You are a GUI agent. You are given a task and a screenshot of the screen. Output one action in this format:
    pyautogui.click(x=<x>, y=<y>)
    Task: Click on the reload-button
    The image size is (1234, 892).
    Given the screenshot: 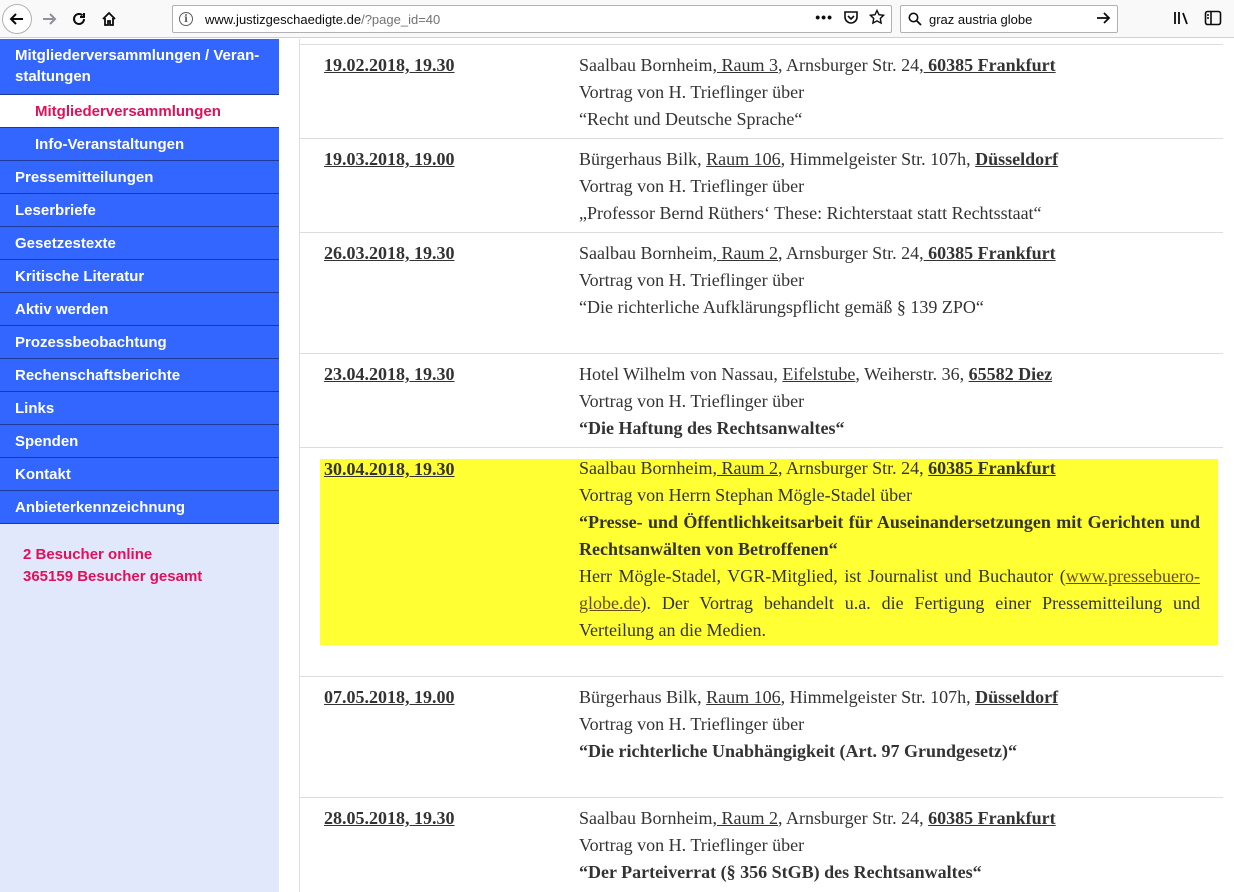 What is the action you would take?
    pyautogui.click(x=79, y=19)
    